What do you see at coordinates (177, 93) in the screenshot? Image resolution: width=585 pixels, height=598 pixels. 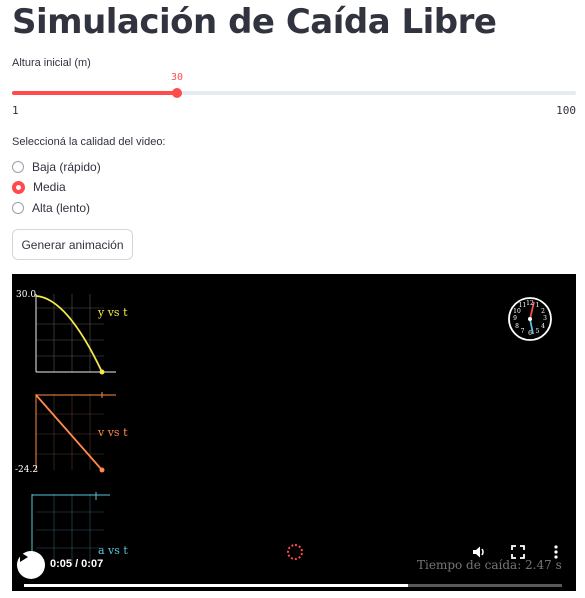 I see `slider-thumb` at bounding box center [177, 93].